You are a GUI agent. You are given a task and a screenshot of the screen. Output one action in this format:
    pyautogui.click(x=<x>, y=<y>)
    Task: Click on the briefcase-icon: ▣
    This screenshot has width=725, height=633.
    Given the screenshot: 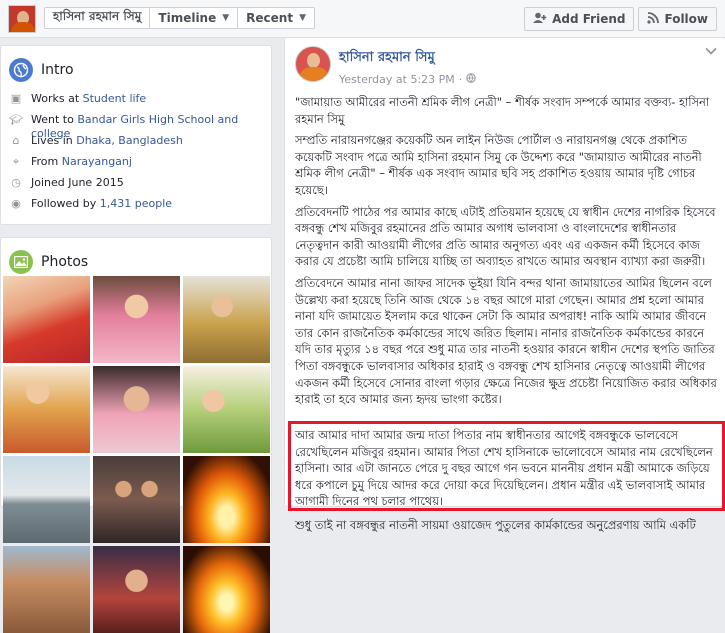 What is the action you would take?
    pyautogui.click(x=16, y=98)
    